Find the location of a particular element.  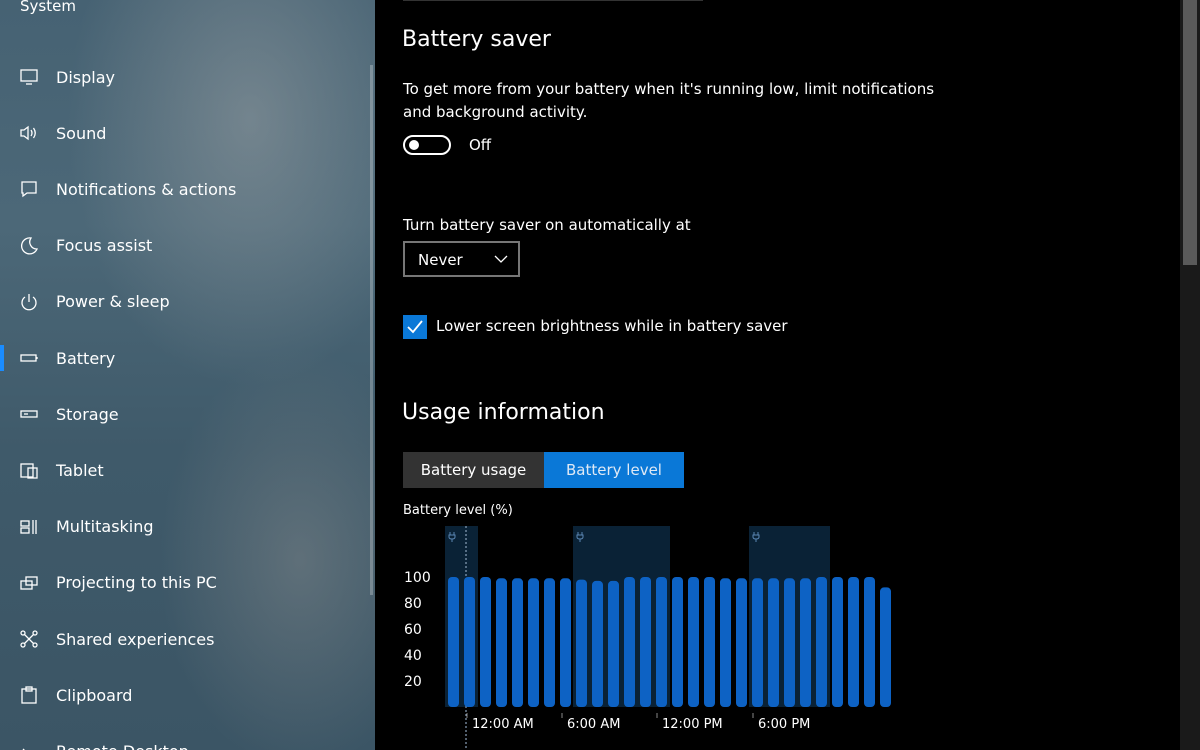

tablet-icon is located at coordinates (29, 470).